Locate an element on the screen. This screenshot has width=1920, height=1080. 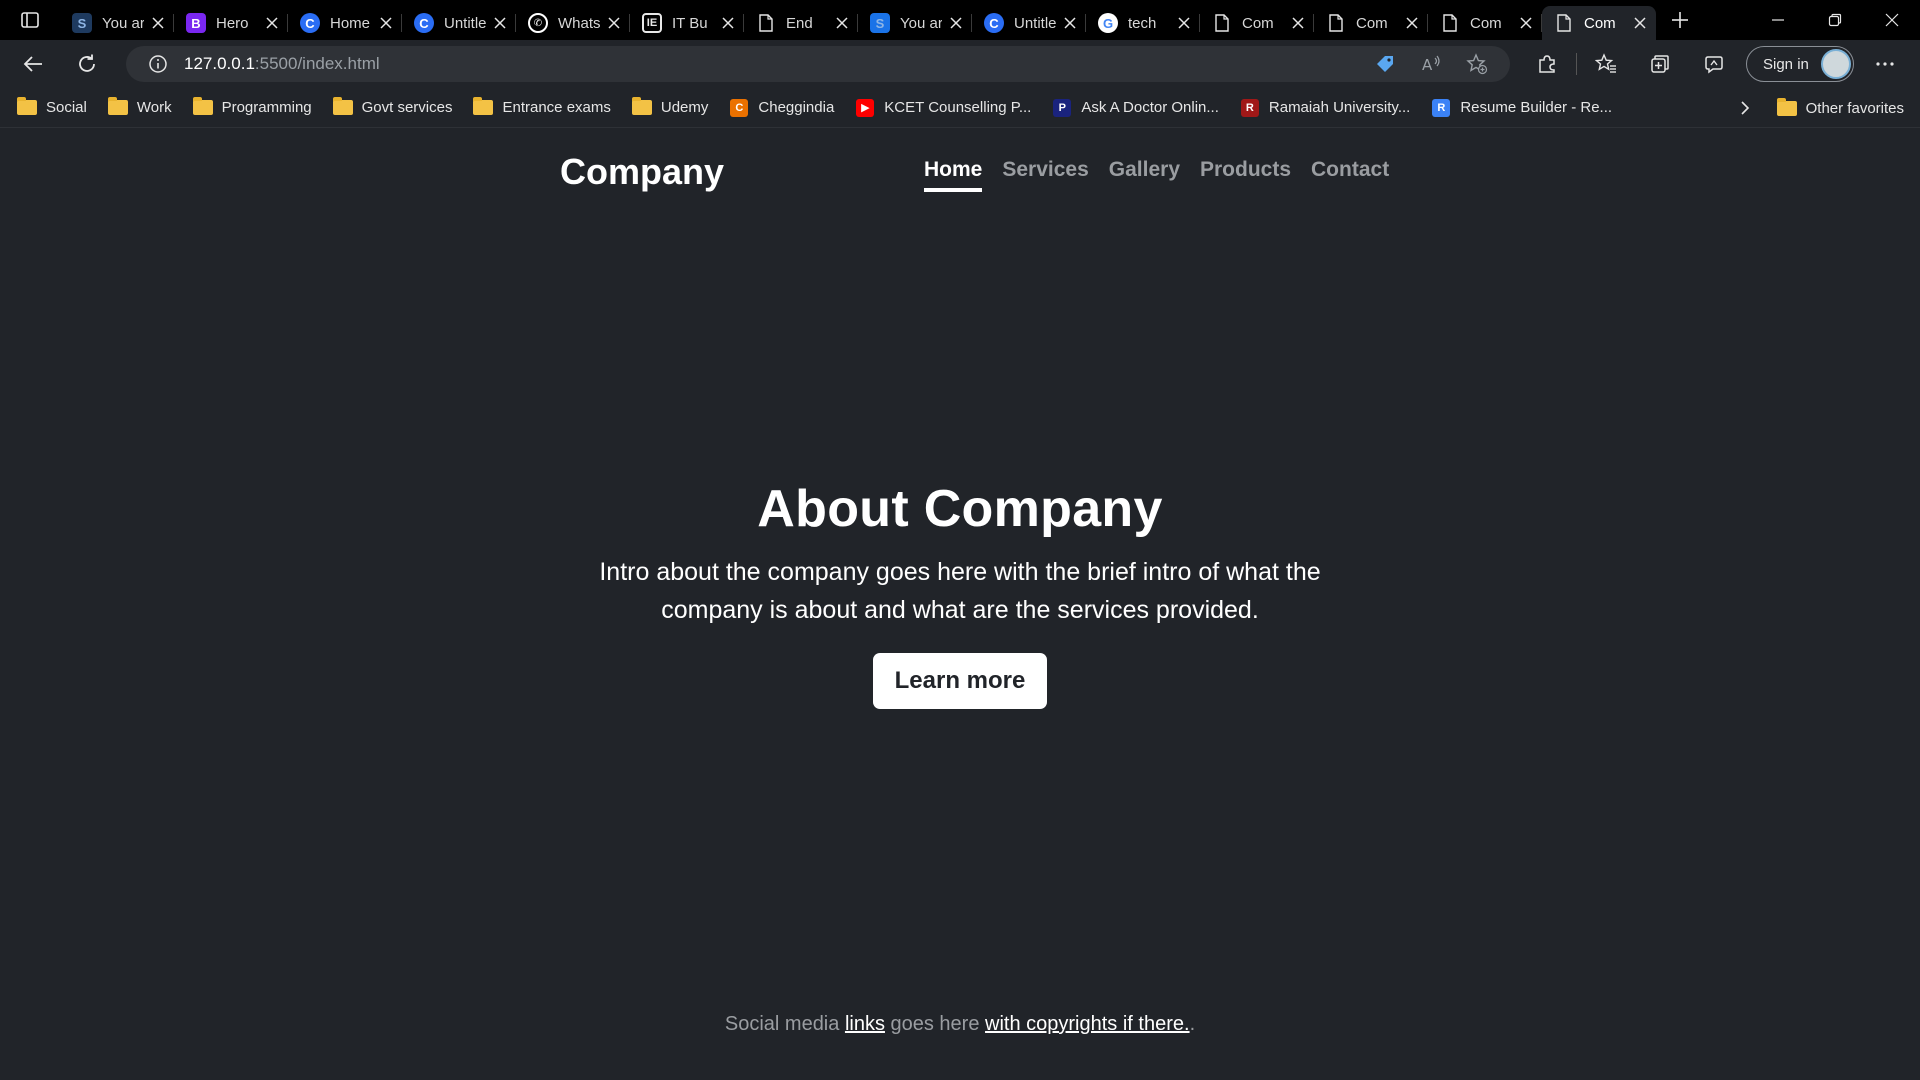
favorite-item: Programming is located at coordinates (253, 108).